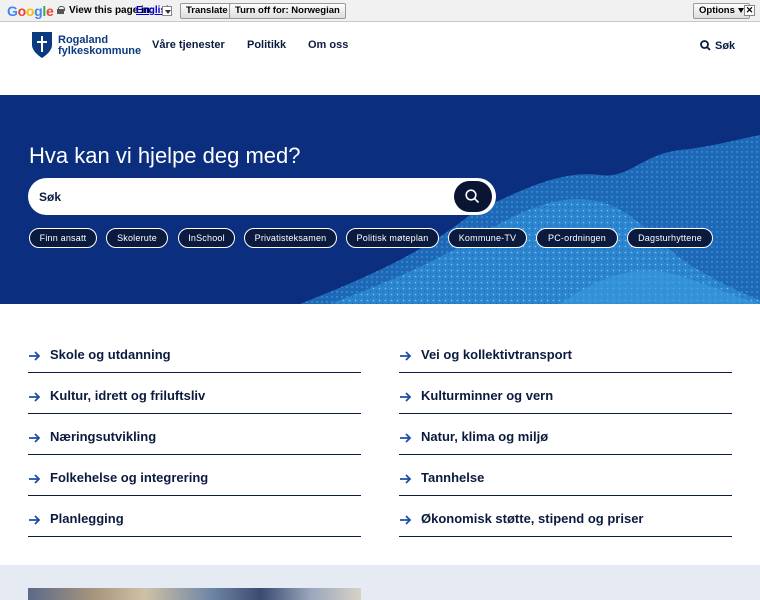  I want to click on topic-link: Planlegging, so click(194, 516).